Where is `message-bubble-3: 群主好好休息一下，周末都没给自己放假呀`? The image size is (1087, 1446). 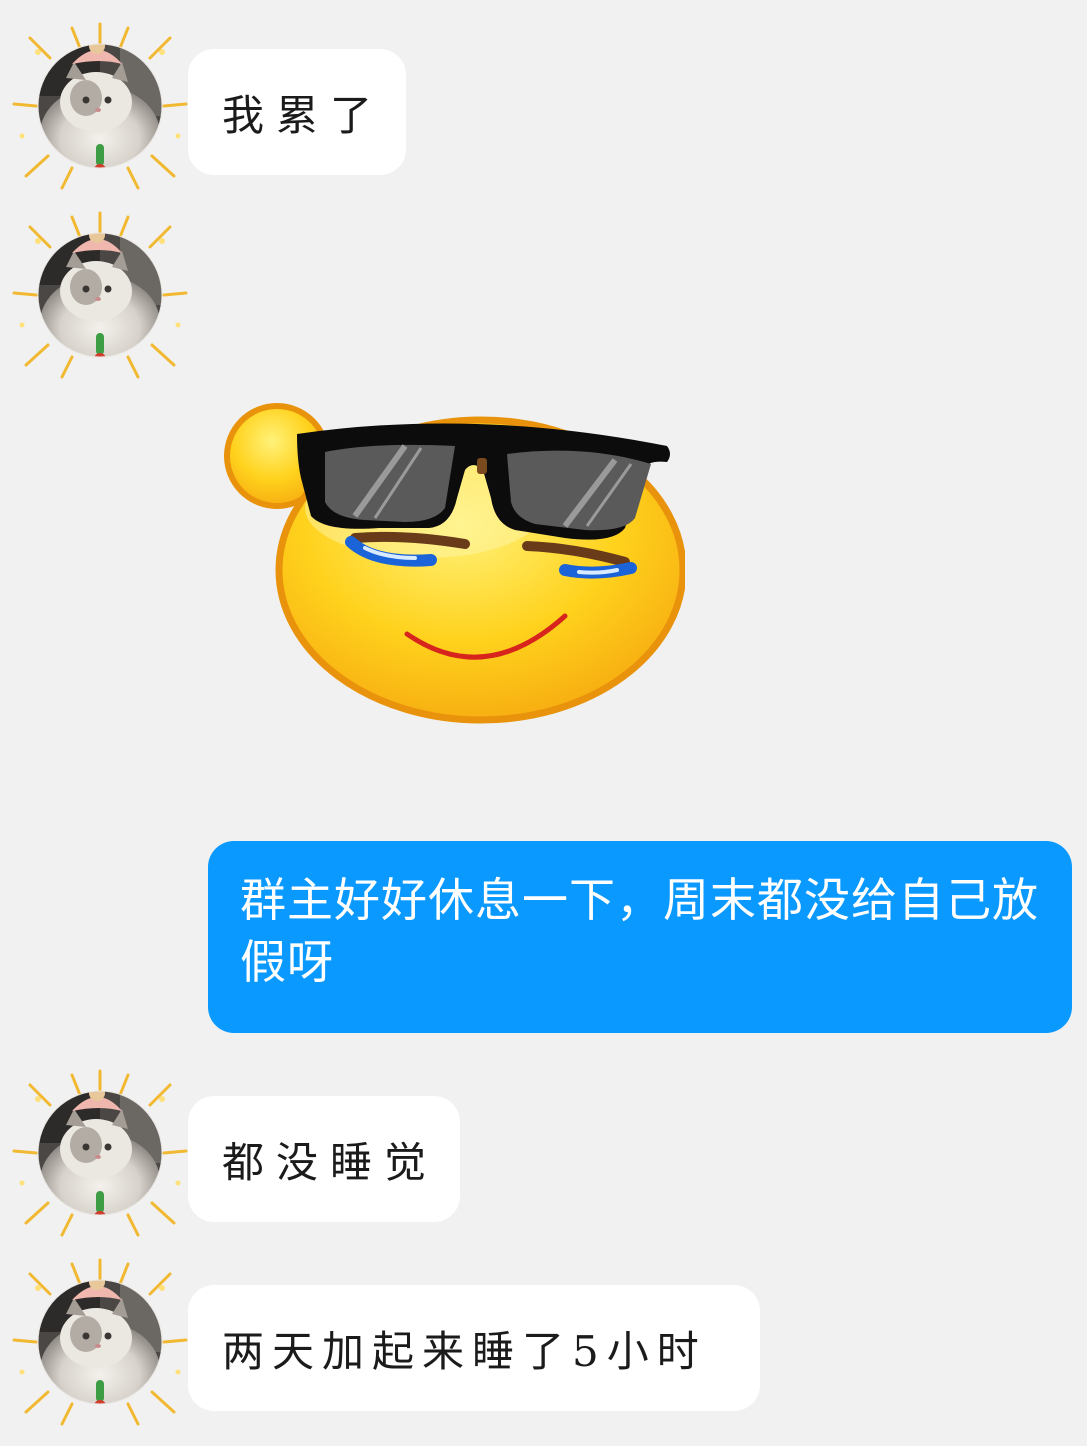
message-bubble-3: 群主好好休息一下，周末都没给自己放假呀 is located at coordinates (640, 937).